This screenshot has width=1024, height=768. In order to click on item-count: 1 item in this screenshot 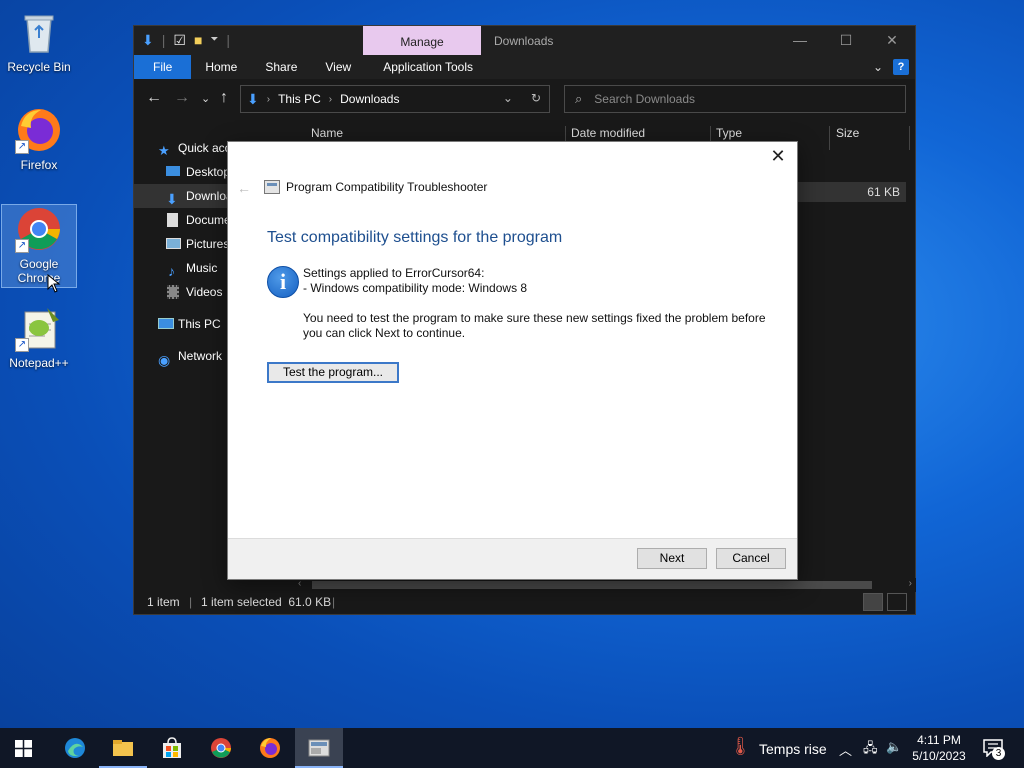, I will do `click(163, 602)`.